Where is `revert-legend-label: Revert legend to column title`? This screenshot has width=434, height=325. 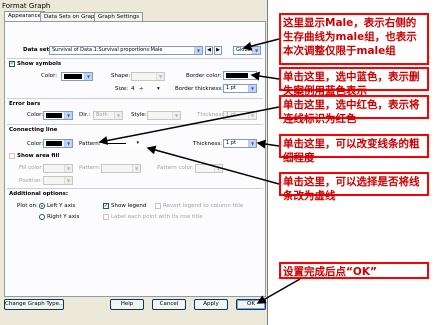
revert-legend-label: Revert legend to column title is located at coordinates (203, 206).